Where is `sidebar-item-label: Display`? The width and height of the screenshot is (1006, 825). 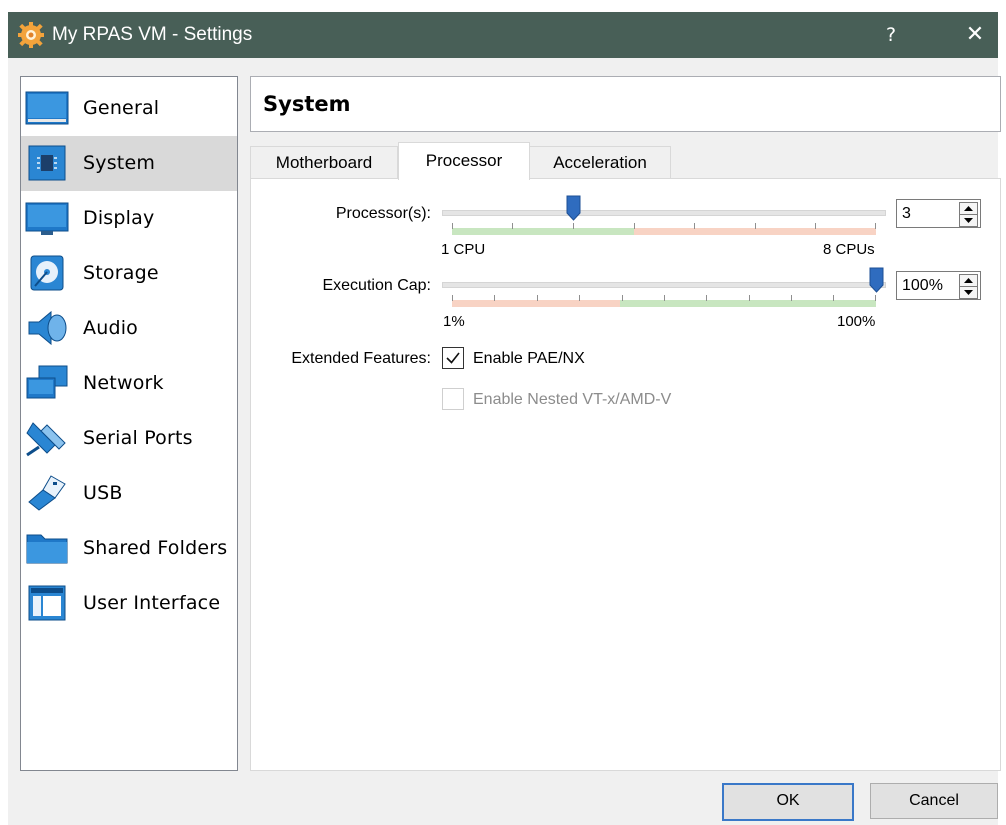
sidebar-item-label: Display is located at coordinates (119, 218).